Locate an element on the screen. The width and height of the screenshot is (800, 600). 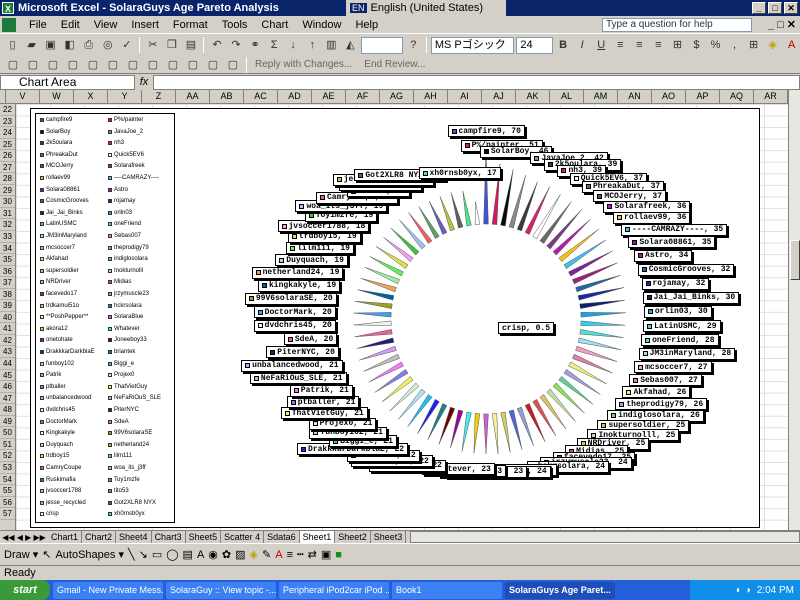
align-left-icon: ≡ is located at coordinates (620, 45).